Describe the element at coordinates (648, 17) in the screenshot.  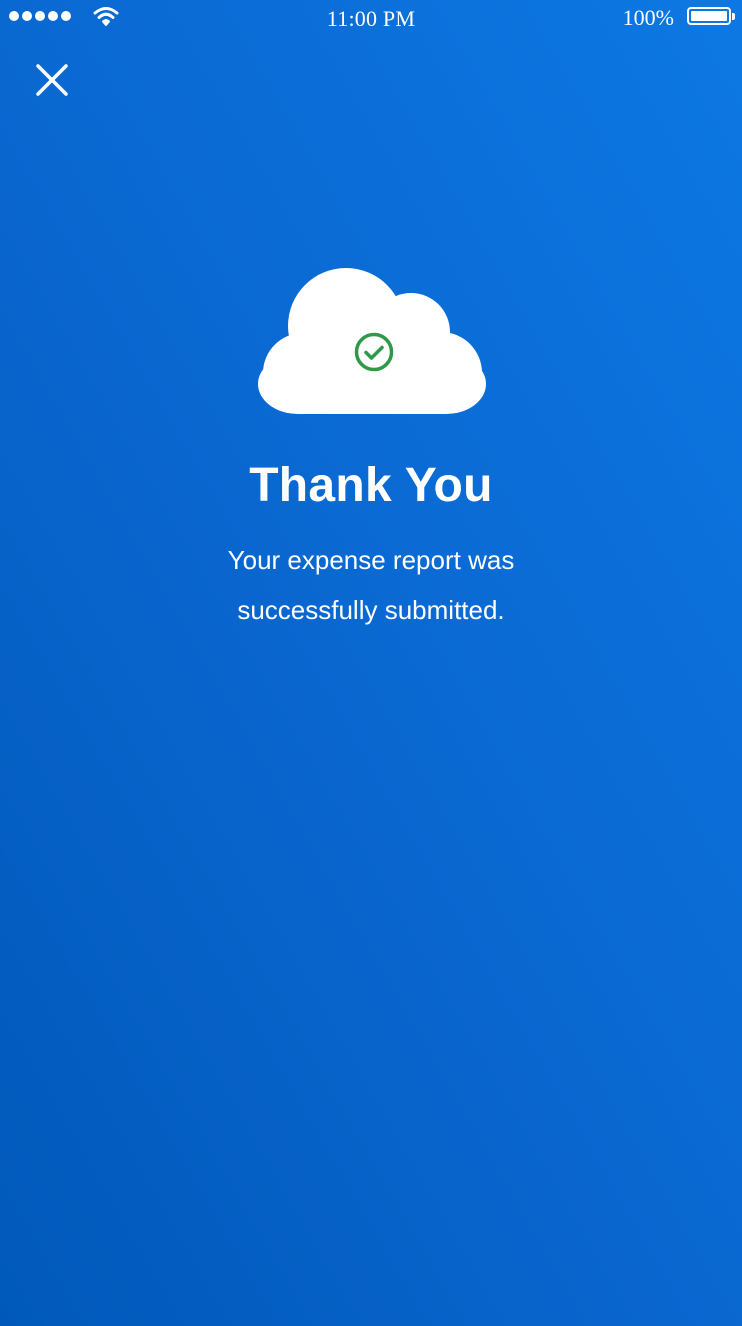
I see `battery-percentage: 100%` at that location.